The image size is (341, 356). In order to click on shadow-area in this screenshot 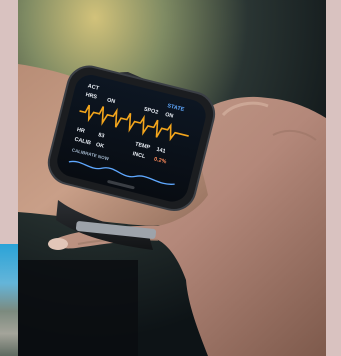, I will do `click(78, 308)`.